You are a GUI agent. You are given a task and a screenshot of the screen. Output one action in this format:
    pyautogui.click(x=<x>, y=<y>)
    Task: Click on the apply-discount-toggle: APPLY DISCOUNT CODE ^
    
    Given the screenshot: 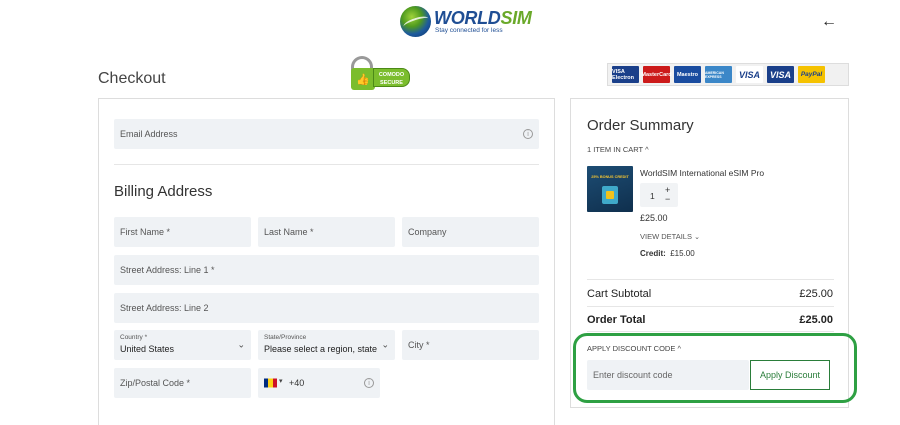 What is the action you would take?
    pyautogui.click(x=634, y=348)
    